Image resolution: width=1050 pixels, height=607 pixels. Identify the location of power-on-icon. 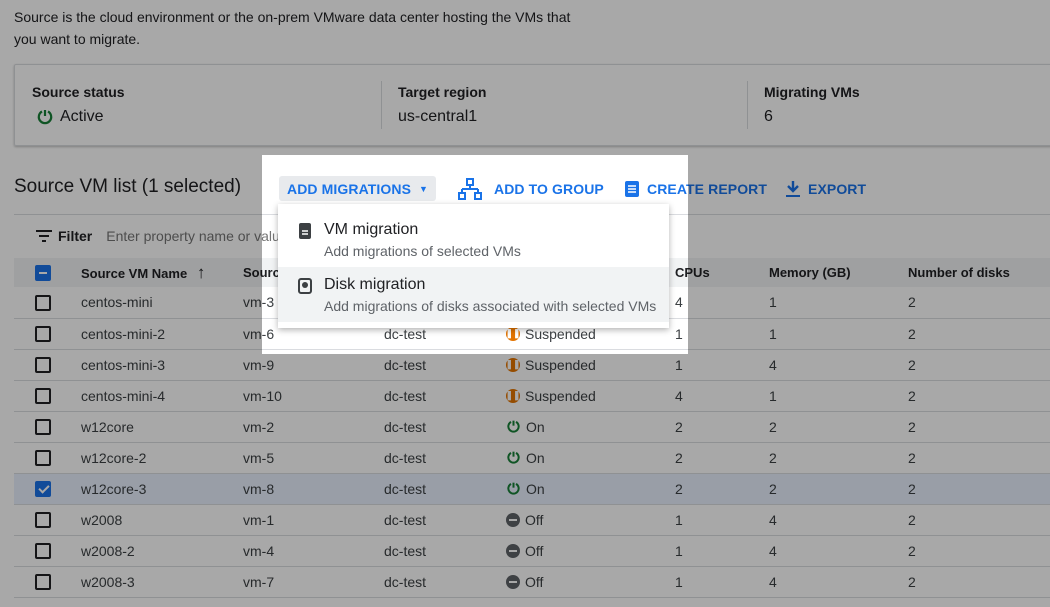
(513, 488).